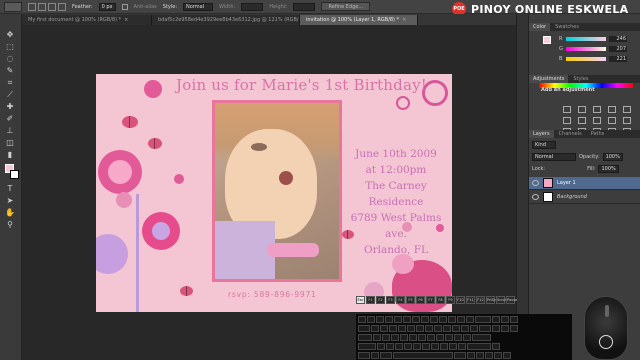  I want to click on layer-row: Layer 1, so click(584, 183).